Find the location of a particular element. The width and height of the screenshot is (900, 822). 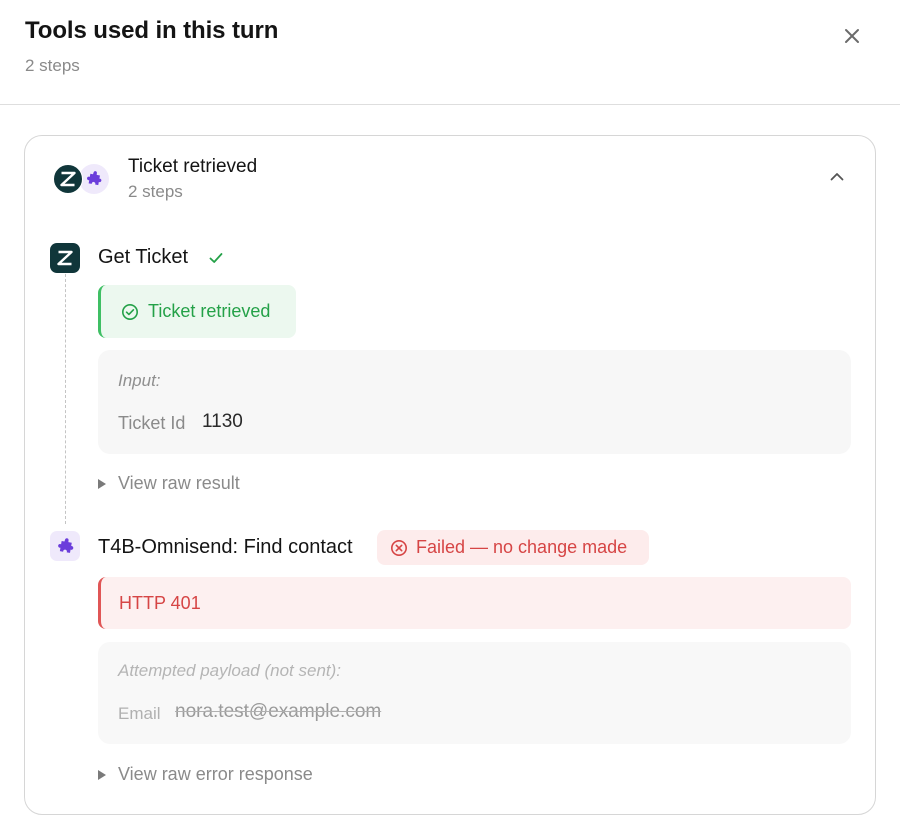

status-badge-failed: Failed — no change made is located at coordinates (513, 547).